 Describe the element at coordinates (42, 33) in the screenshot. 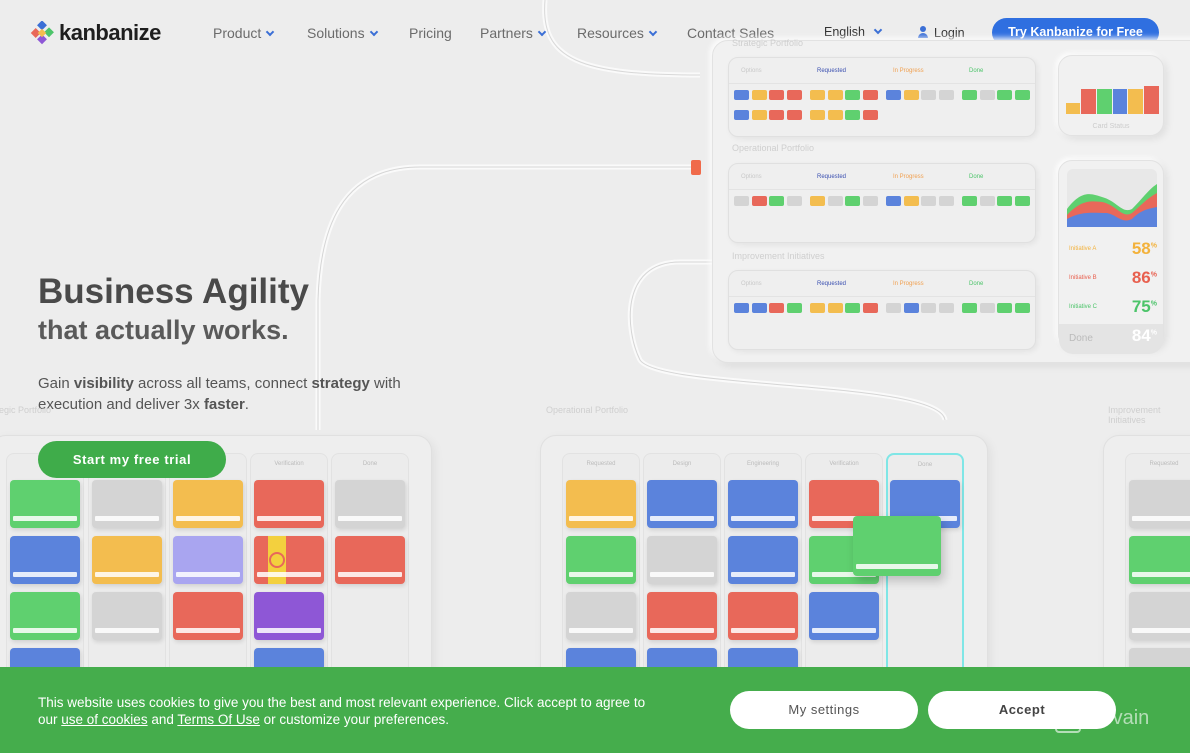

I see `logo-icon` at that location.